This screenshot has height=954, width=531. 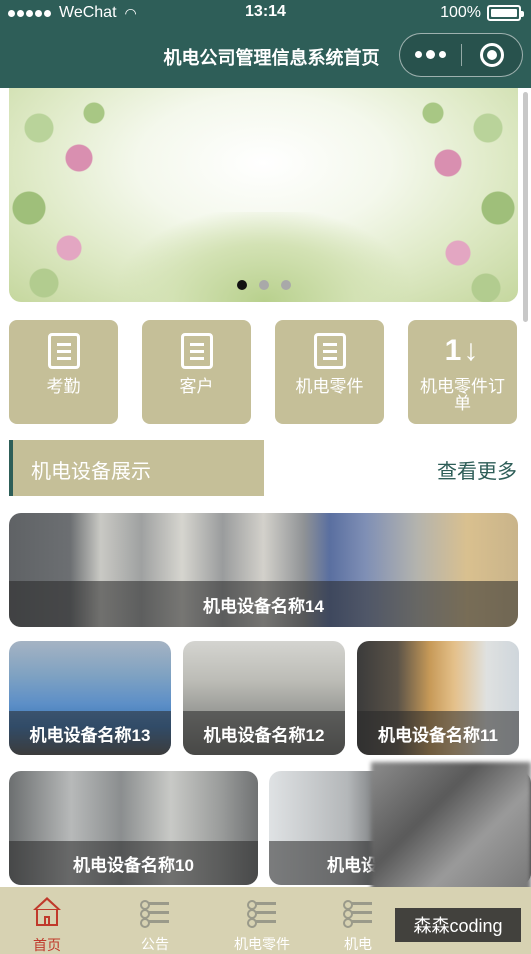 What do you see at coordinates (482, 13) in the screenshot?
I see `battery-group: 100%` at bounding box center [482, 13].